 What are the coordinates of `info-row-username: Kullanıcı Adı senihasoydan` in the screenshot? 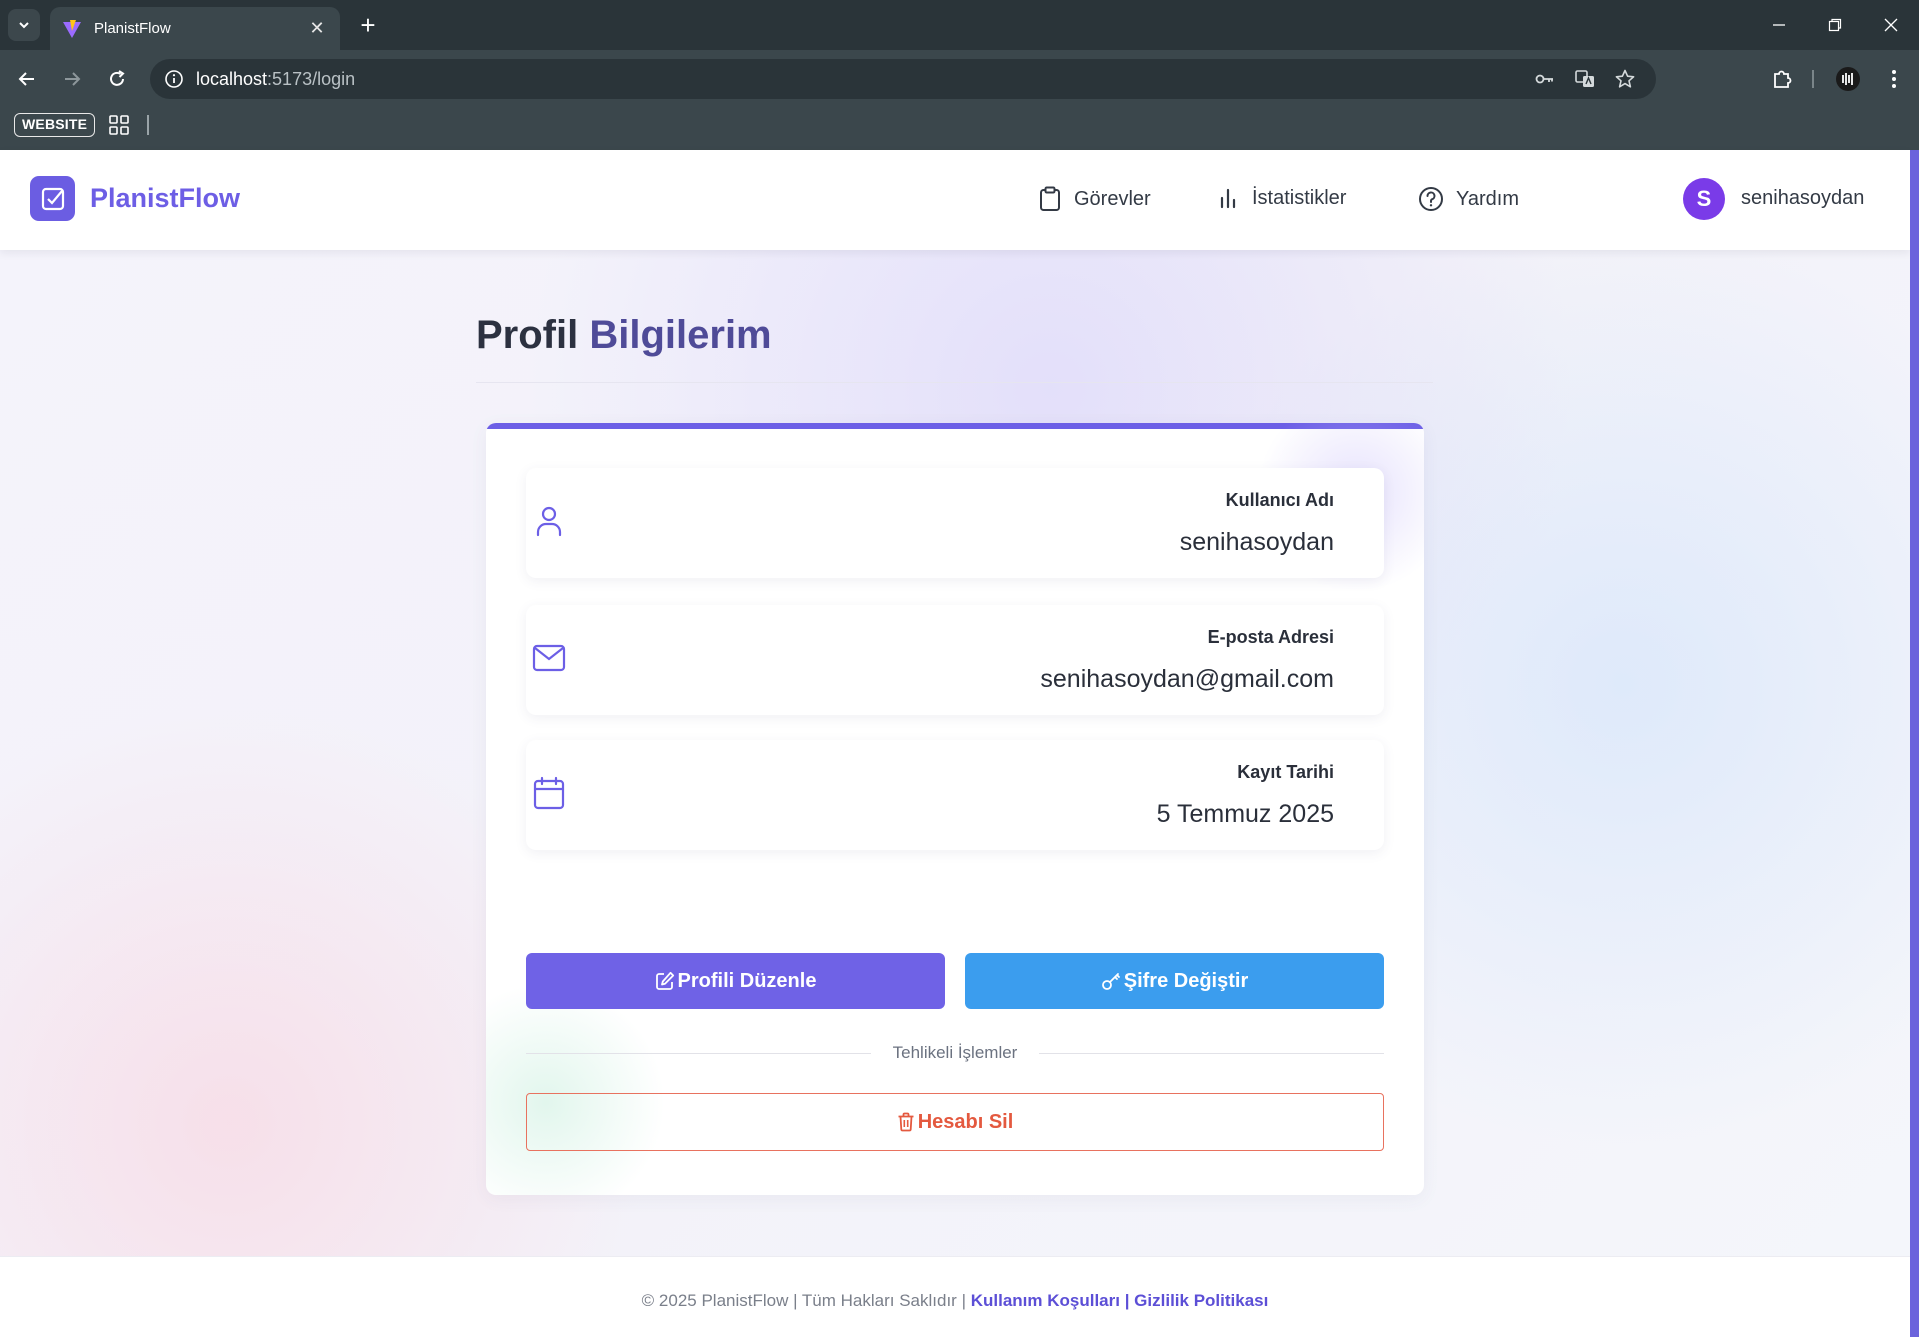 It's located at (955, 523).